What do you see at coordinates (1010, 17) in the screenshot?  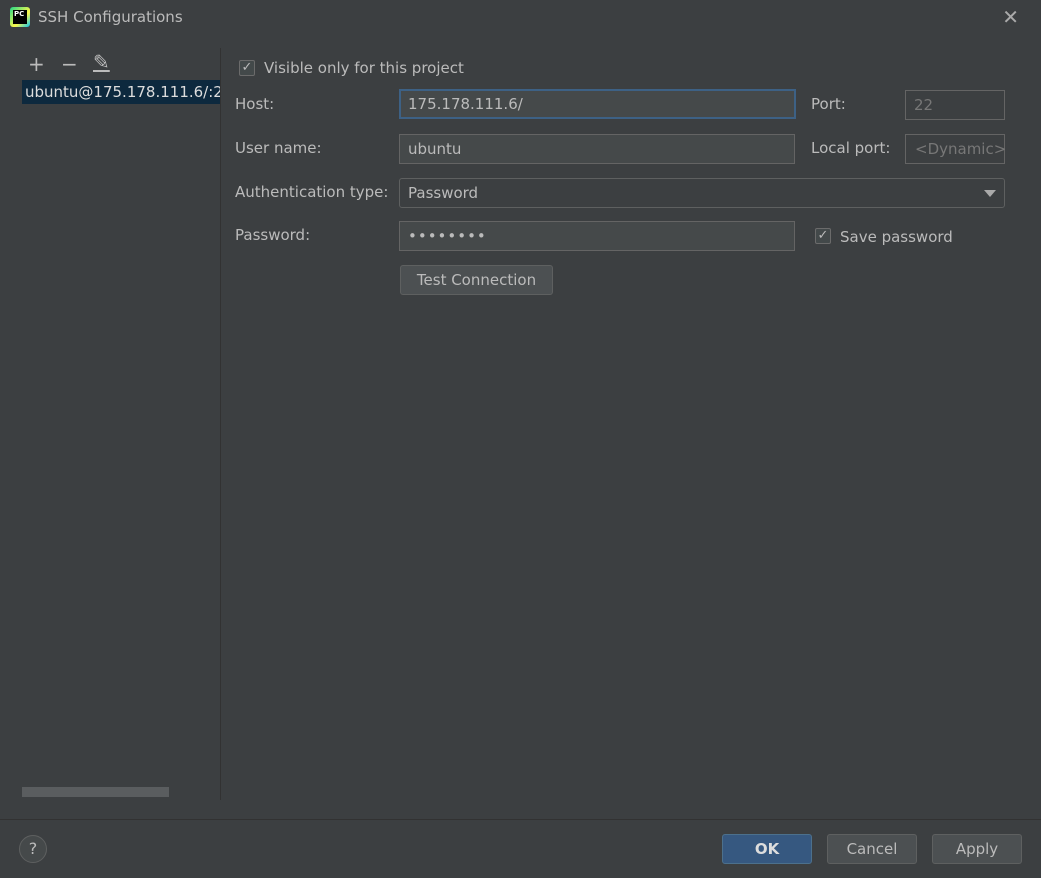 I see `close-icon: ✕` at bounding box center [1010, 17].